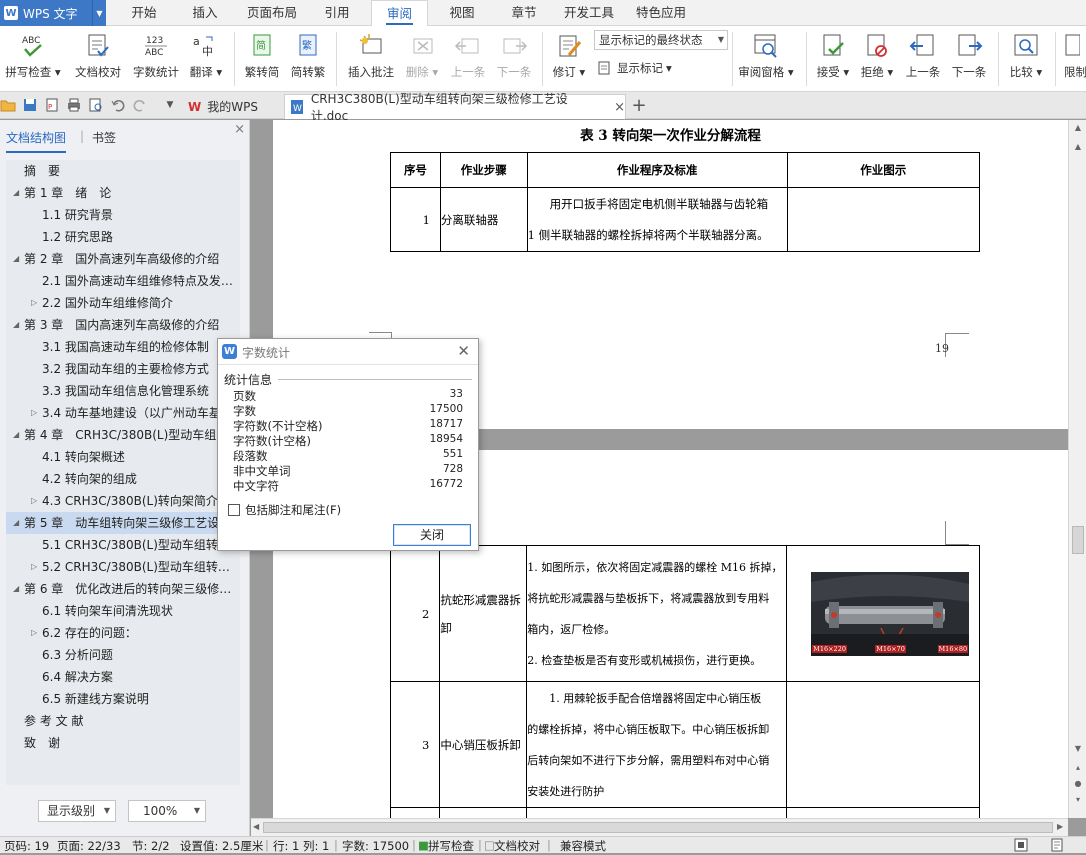  I want to click on word-count-button: 123 ABC 字数统计, so click(156, 59).